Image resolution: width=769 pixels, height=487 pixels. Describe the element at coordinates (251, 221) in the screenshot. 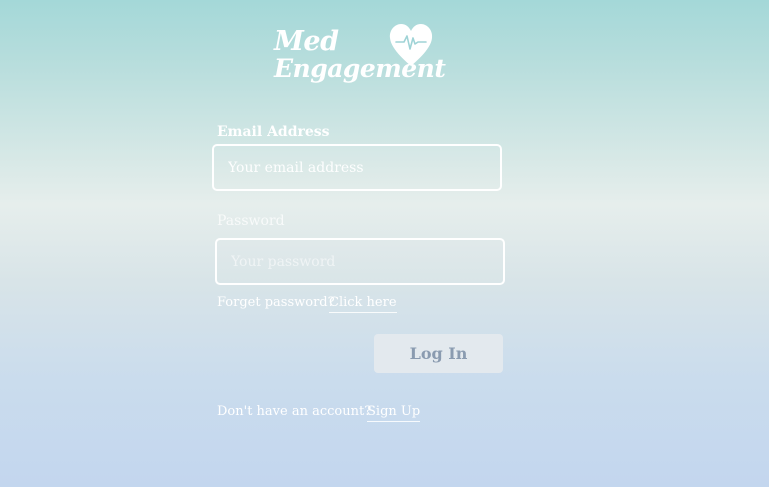

I see `password-label: Password` at that location.